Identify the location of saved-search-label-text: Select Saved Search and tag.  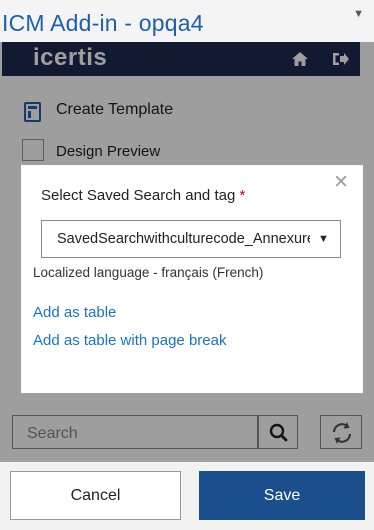
(138, 195).